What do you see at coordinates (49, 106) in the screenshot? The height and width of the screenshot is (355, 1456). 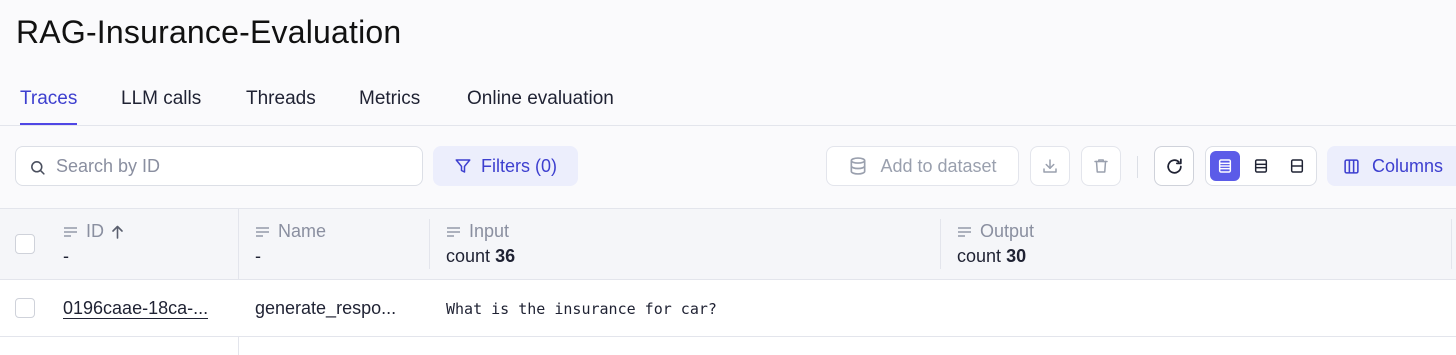 I see `tab-traces: Traces` at bounding box center [49, 106].